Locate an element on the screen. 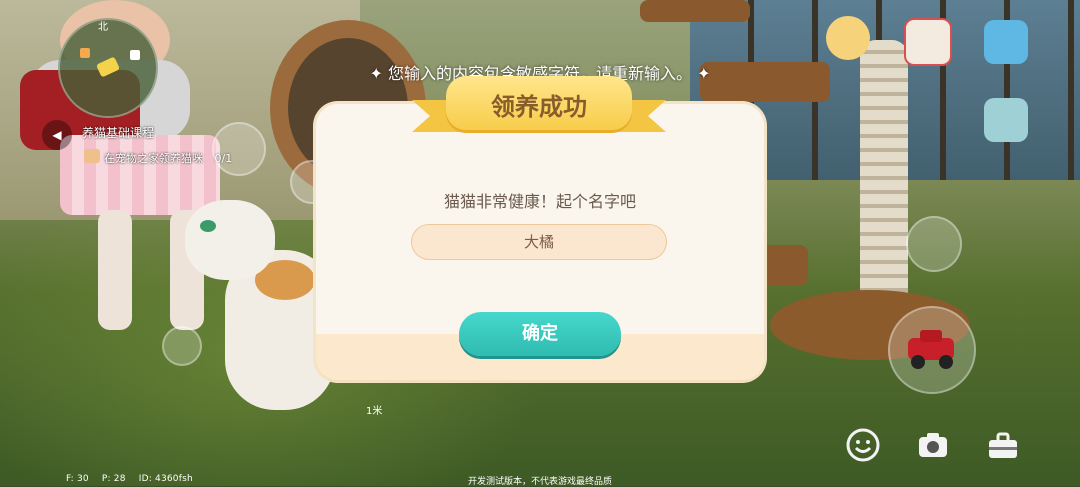 The image size is (1080, 487). sprint-icon is located at coordinates (934, 244).